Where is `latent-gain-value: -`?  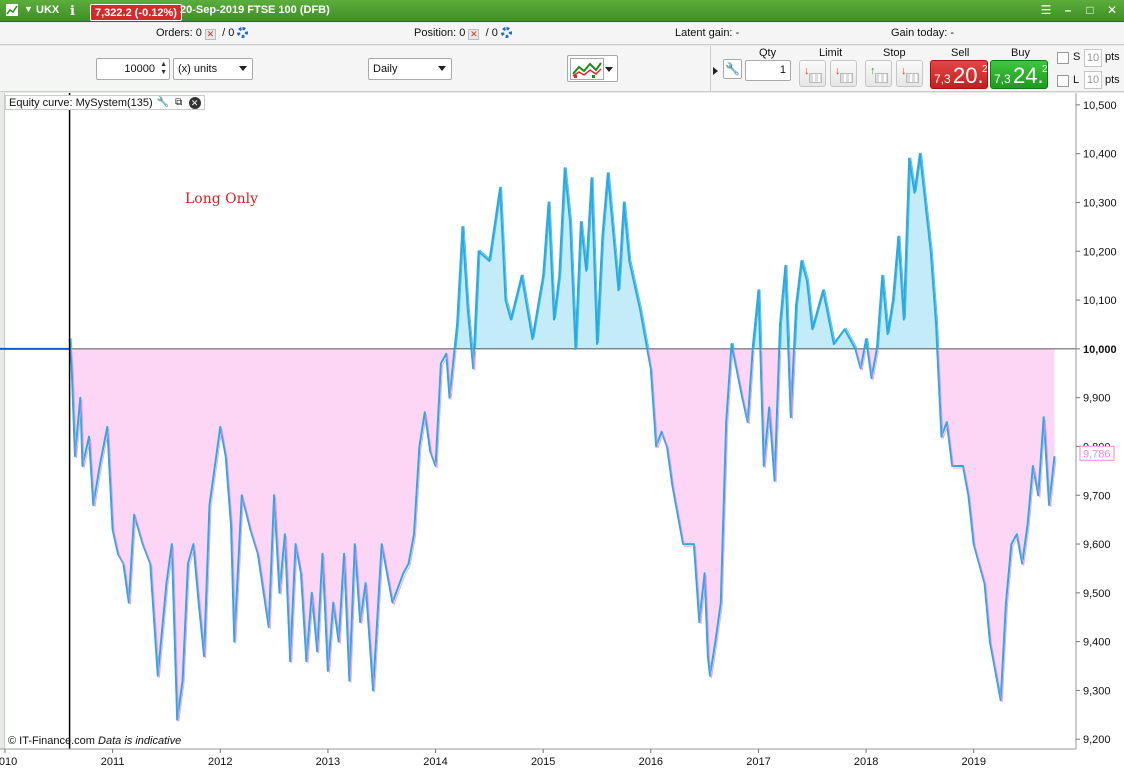
latent-gain-value: - is located at coordinates (737, 33).